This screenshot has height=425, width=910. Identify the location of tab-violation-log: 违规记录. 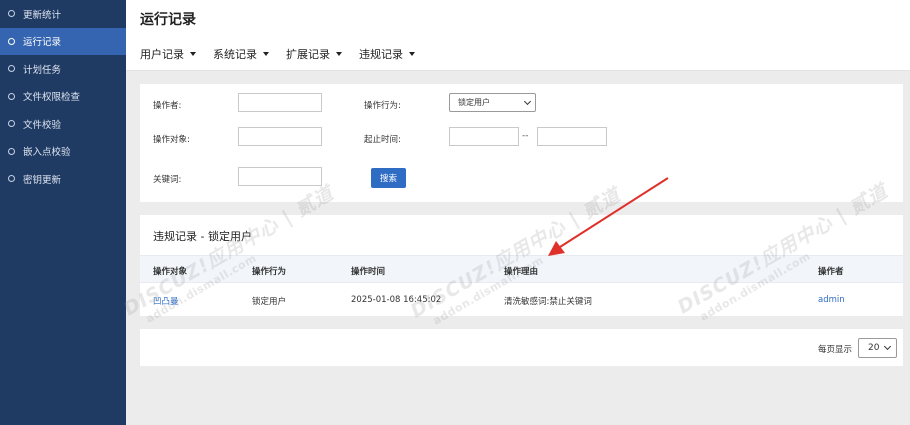
(387, 54).